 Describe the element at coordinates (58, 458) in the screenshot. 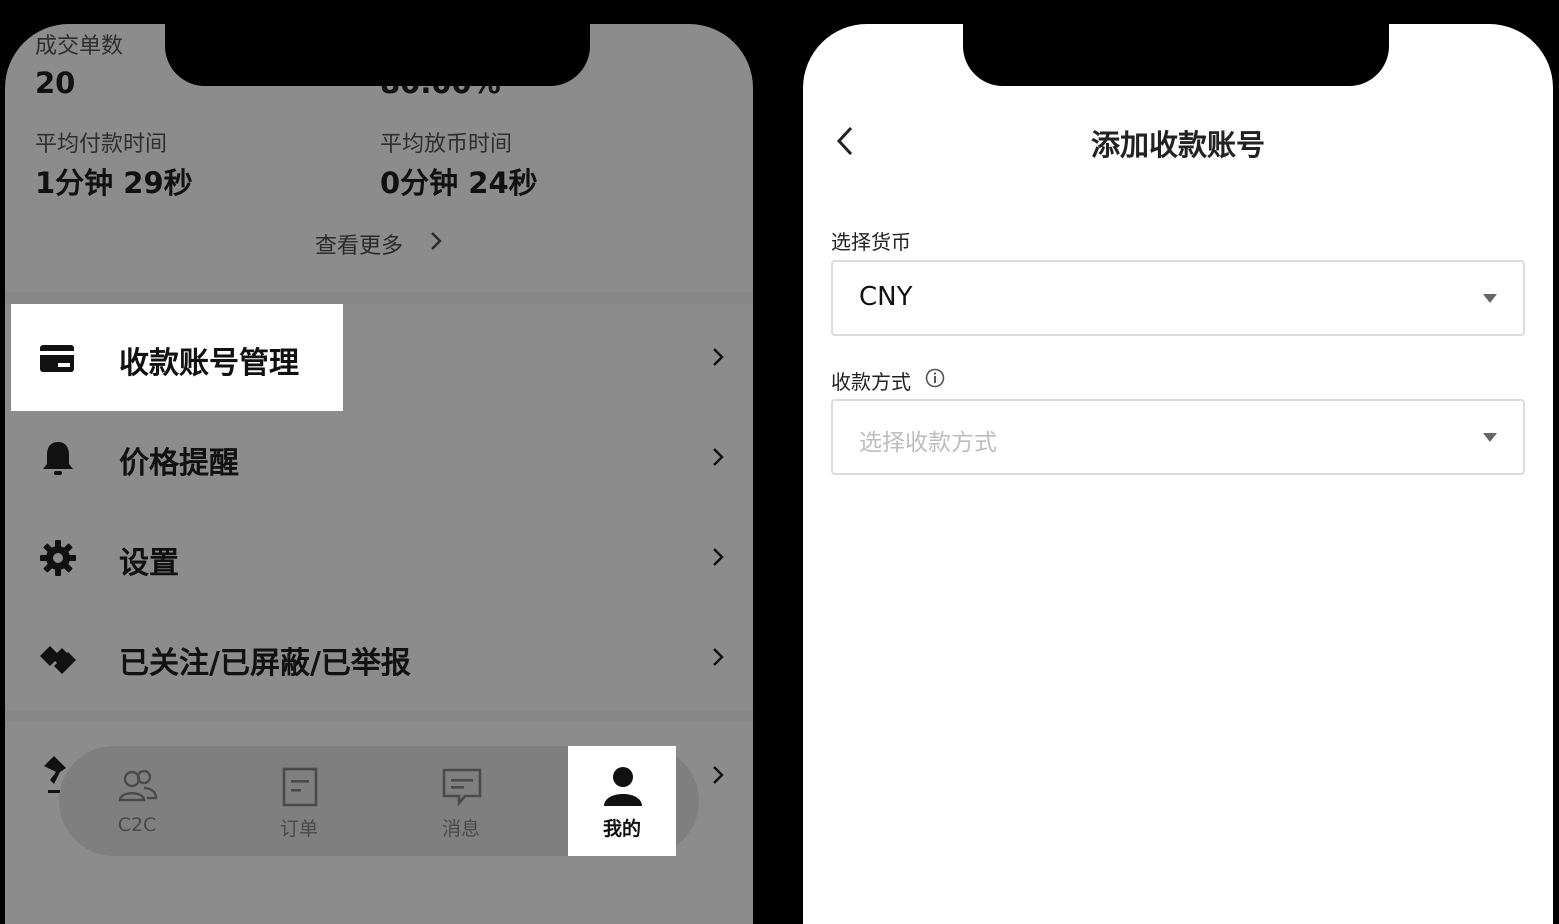

I see `bell-icon` at that location.